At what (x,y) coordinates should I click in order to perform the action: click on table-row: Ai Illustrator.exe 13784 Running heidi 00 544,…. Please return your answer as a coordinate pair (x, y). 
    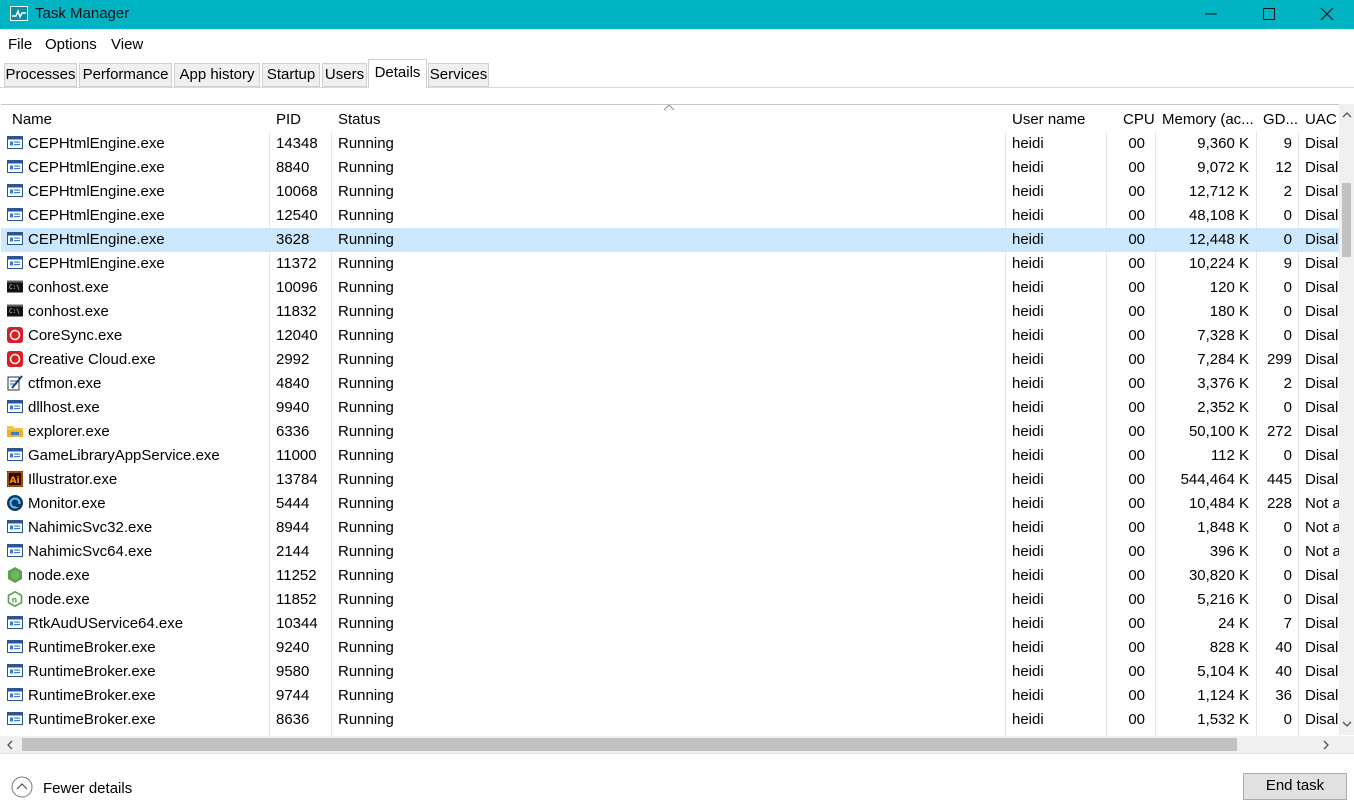
    Looking at the image, I should click on (670, 480).